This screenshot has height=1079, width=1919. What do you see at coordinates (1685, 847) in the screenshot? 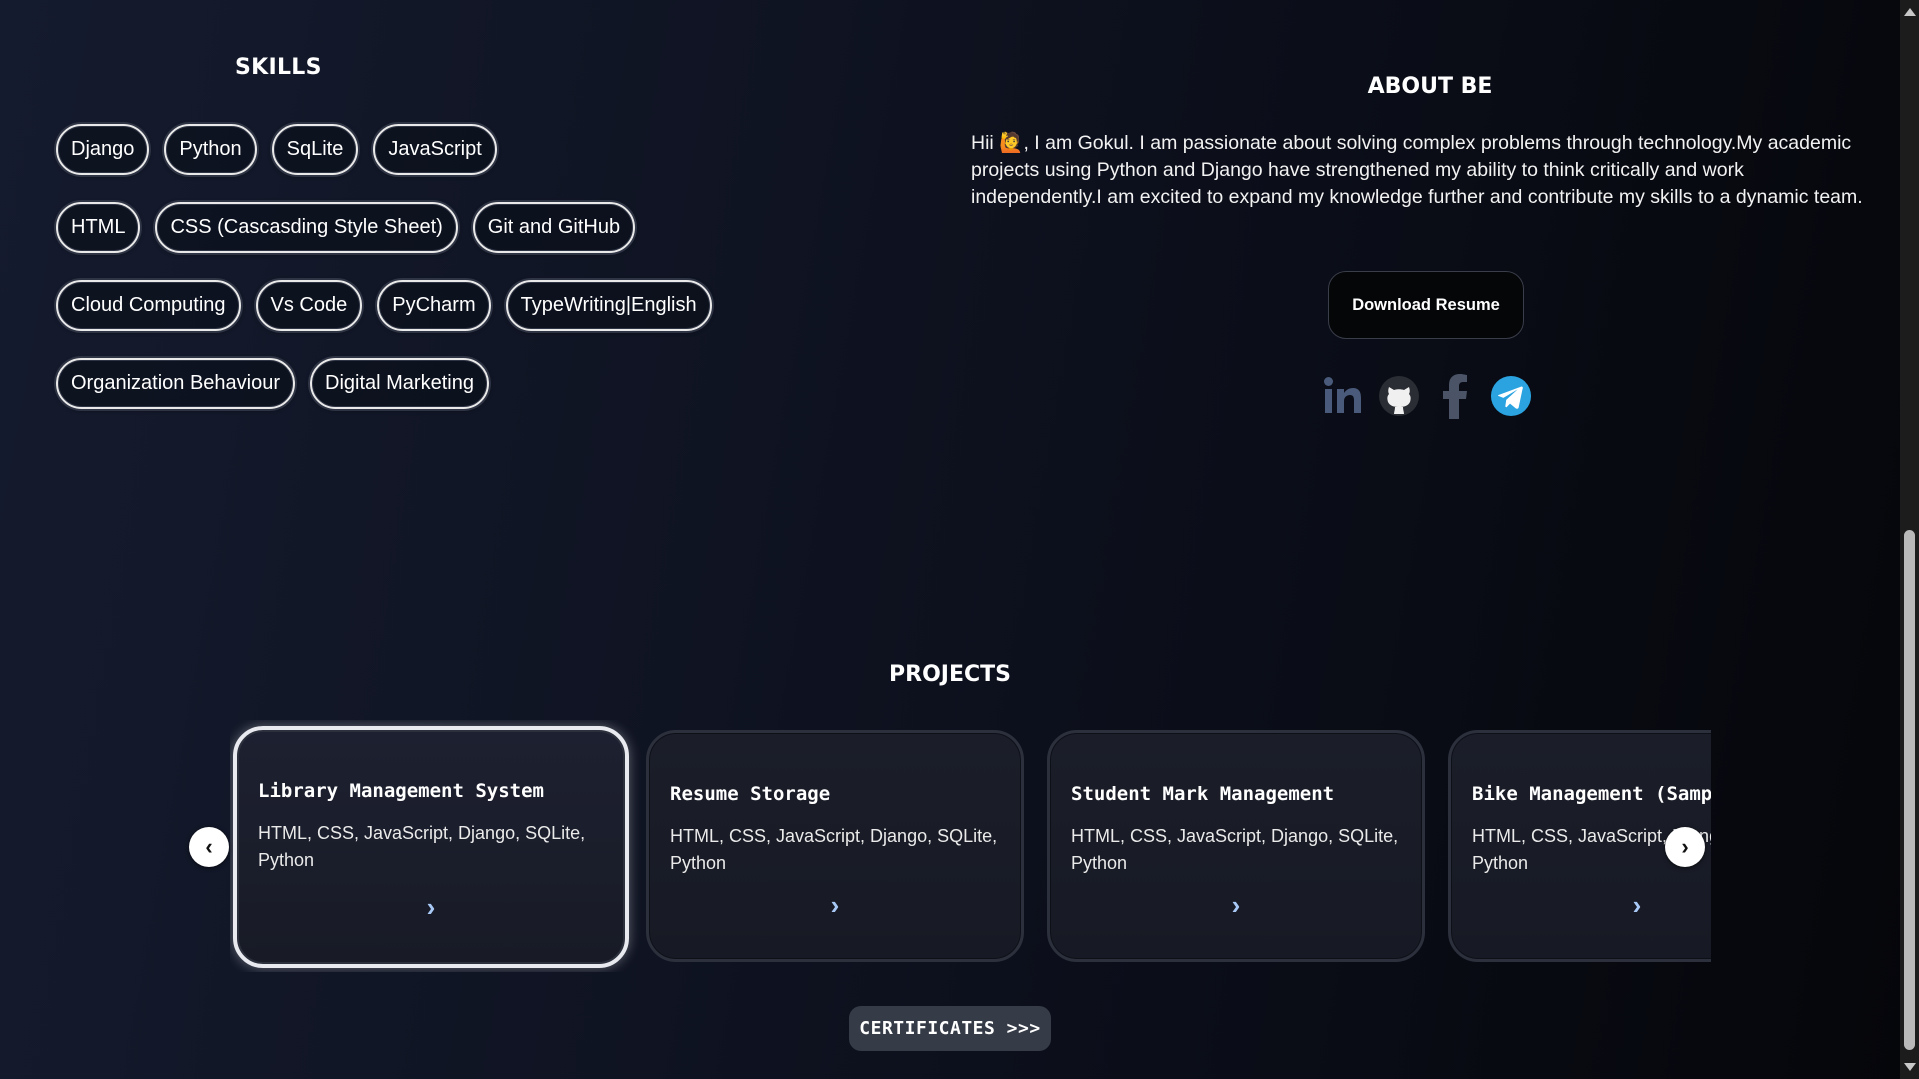
I see `carousel-next-button: ›` at bounding box center [1685, 847].